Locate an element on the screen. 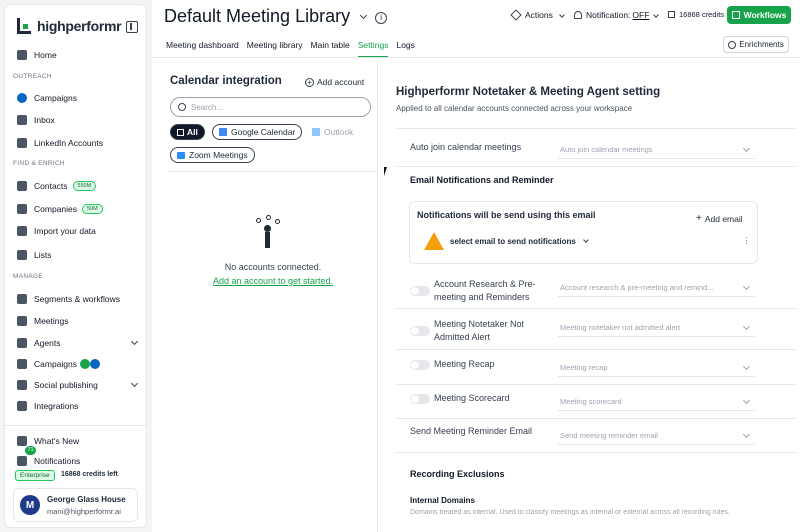  person-head-icon is located at coordinates (267, 228).